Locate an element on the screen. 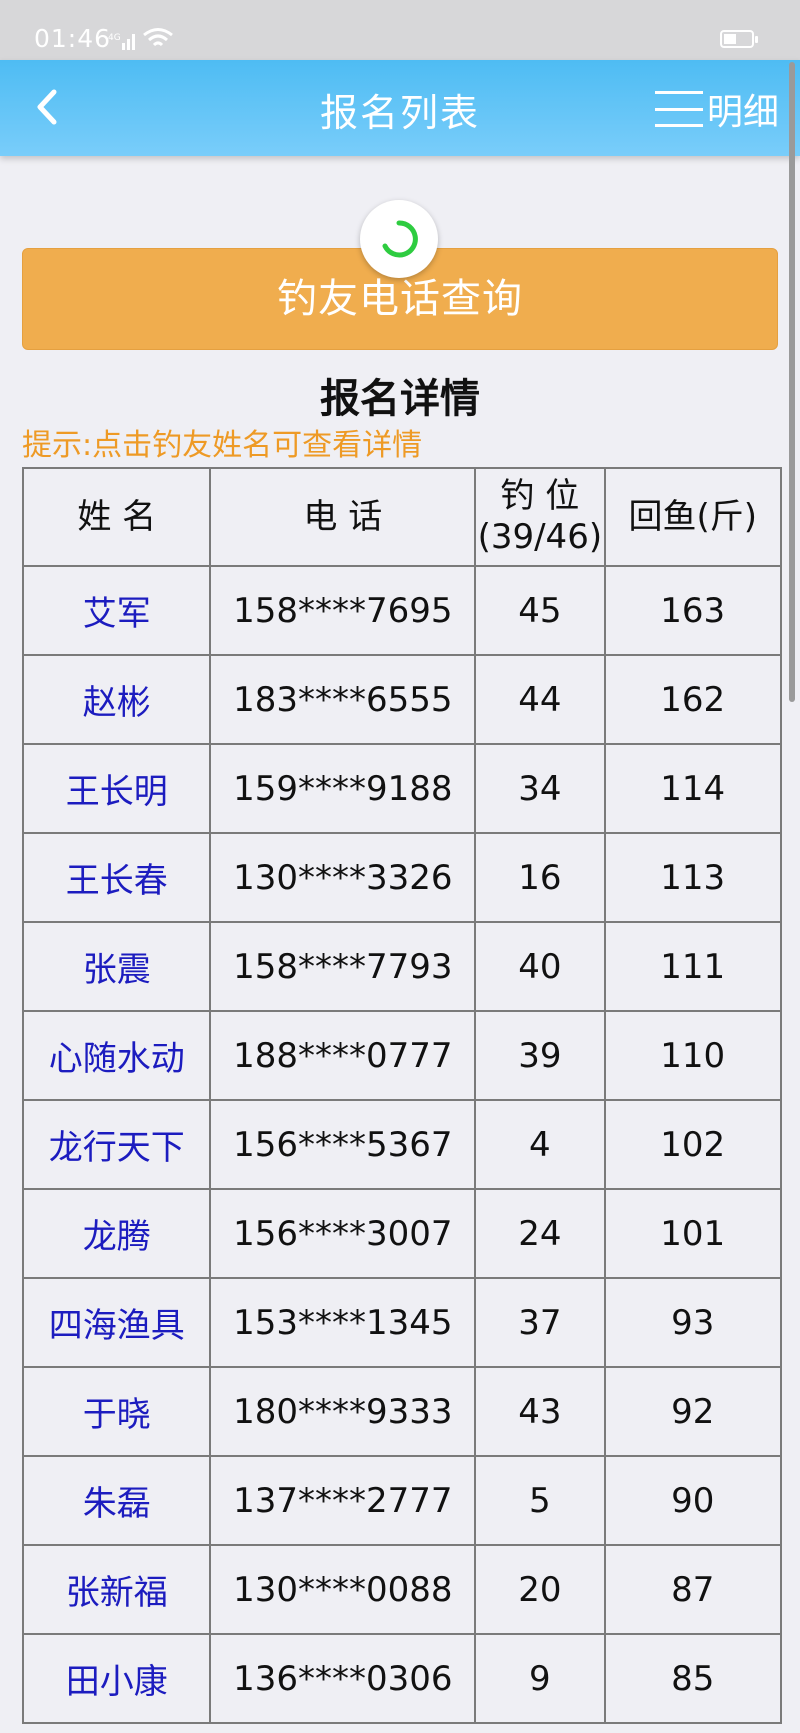 This screenshot has height=1733, width=800. spinner-icon is located at coordinates (400, 239).